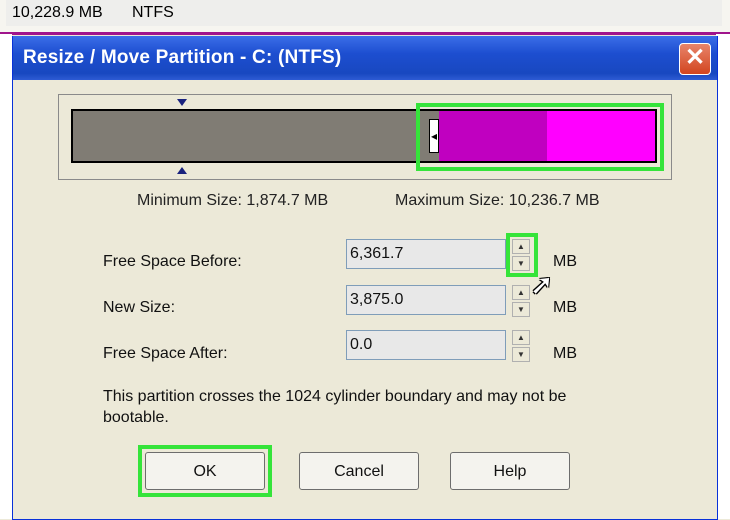  Describe the element at coordinates (233, 200) in the screenshot. I see `minimum-size-label: Minimum Size: 1,874.7 MB` at that location.